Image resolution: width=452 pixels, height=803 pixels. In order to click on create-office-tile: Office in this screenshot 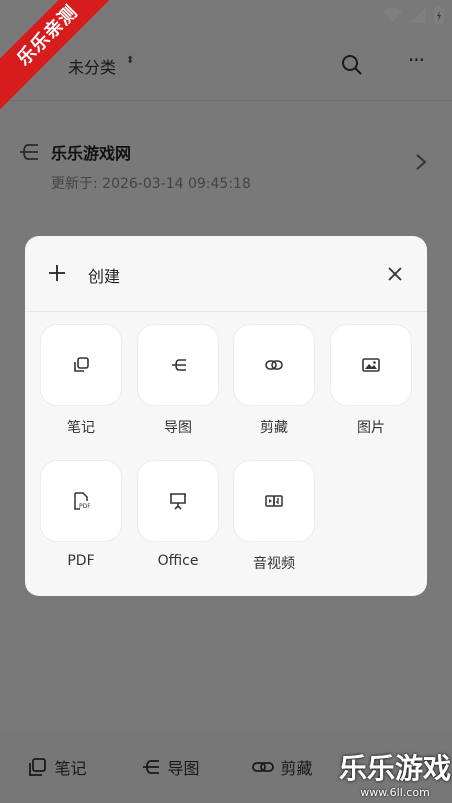, I will do `click(178, 515)`.